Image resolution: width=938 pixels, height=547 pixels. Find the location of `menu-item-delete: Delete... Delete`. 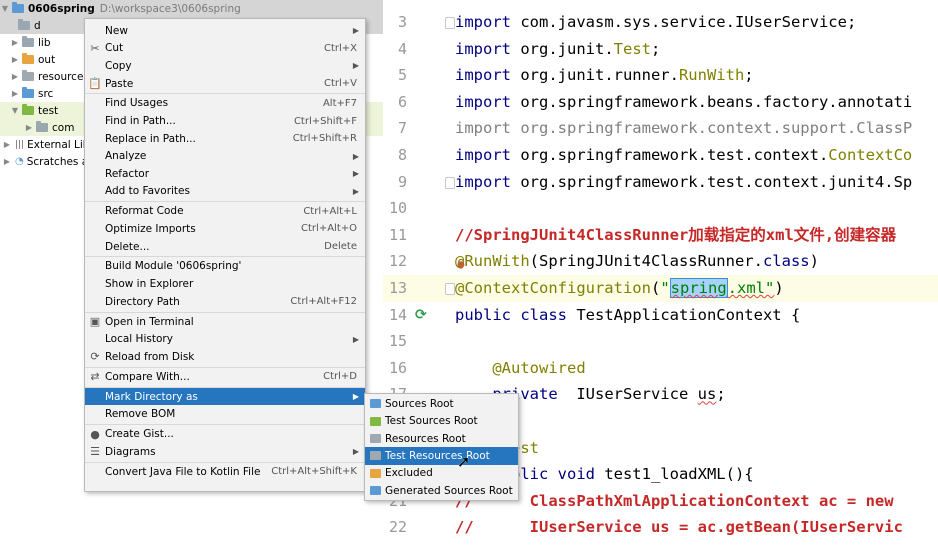

menu-item-delete: Delete... Delete is located at coordinates (225, 247).